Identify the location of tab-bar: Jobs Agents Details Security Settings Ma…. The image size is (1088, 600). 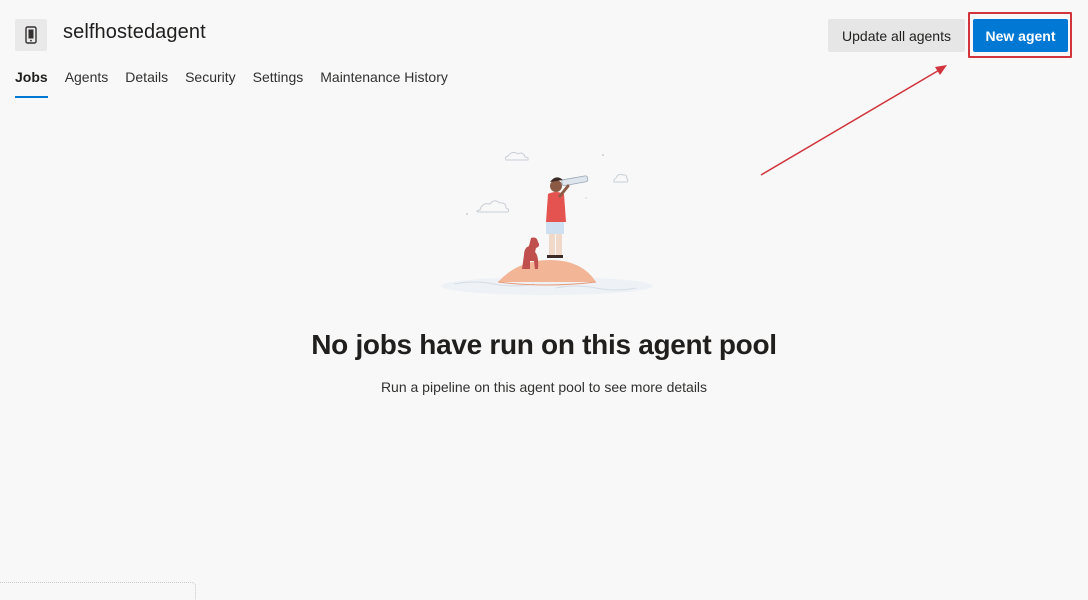
(240, 84).